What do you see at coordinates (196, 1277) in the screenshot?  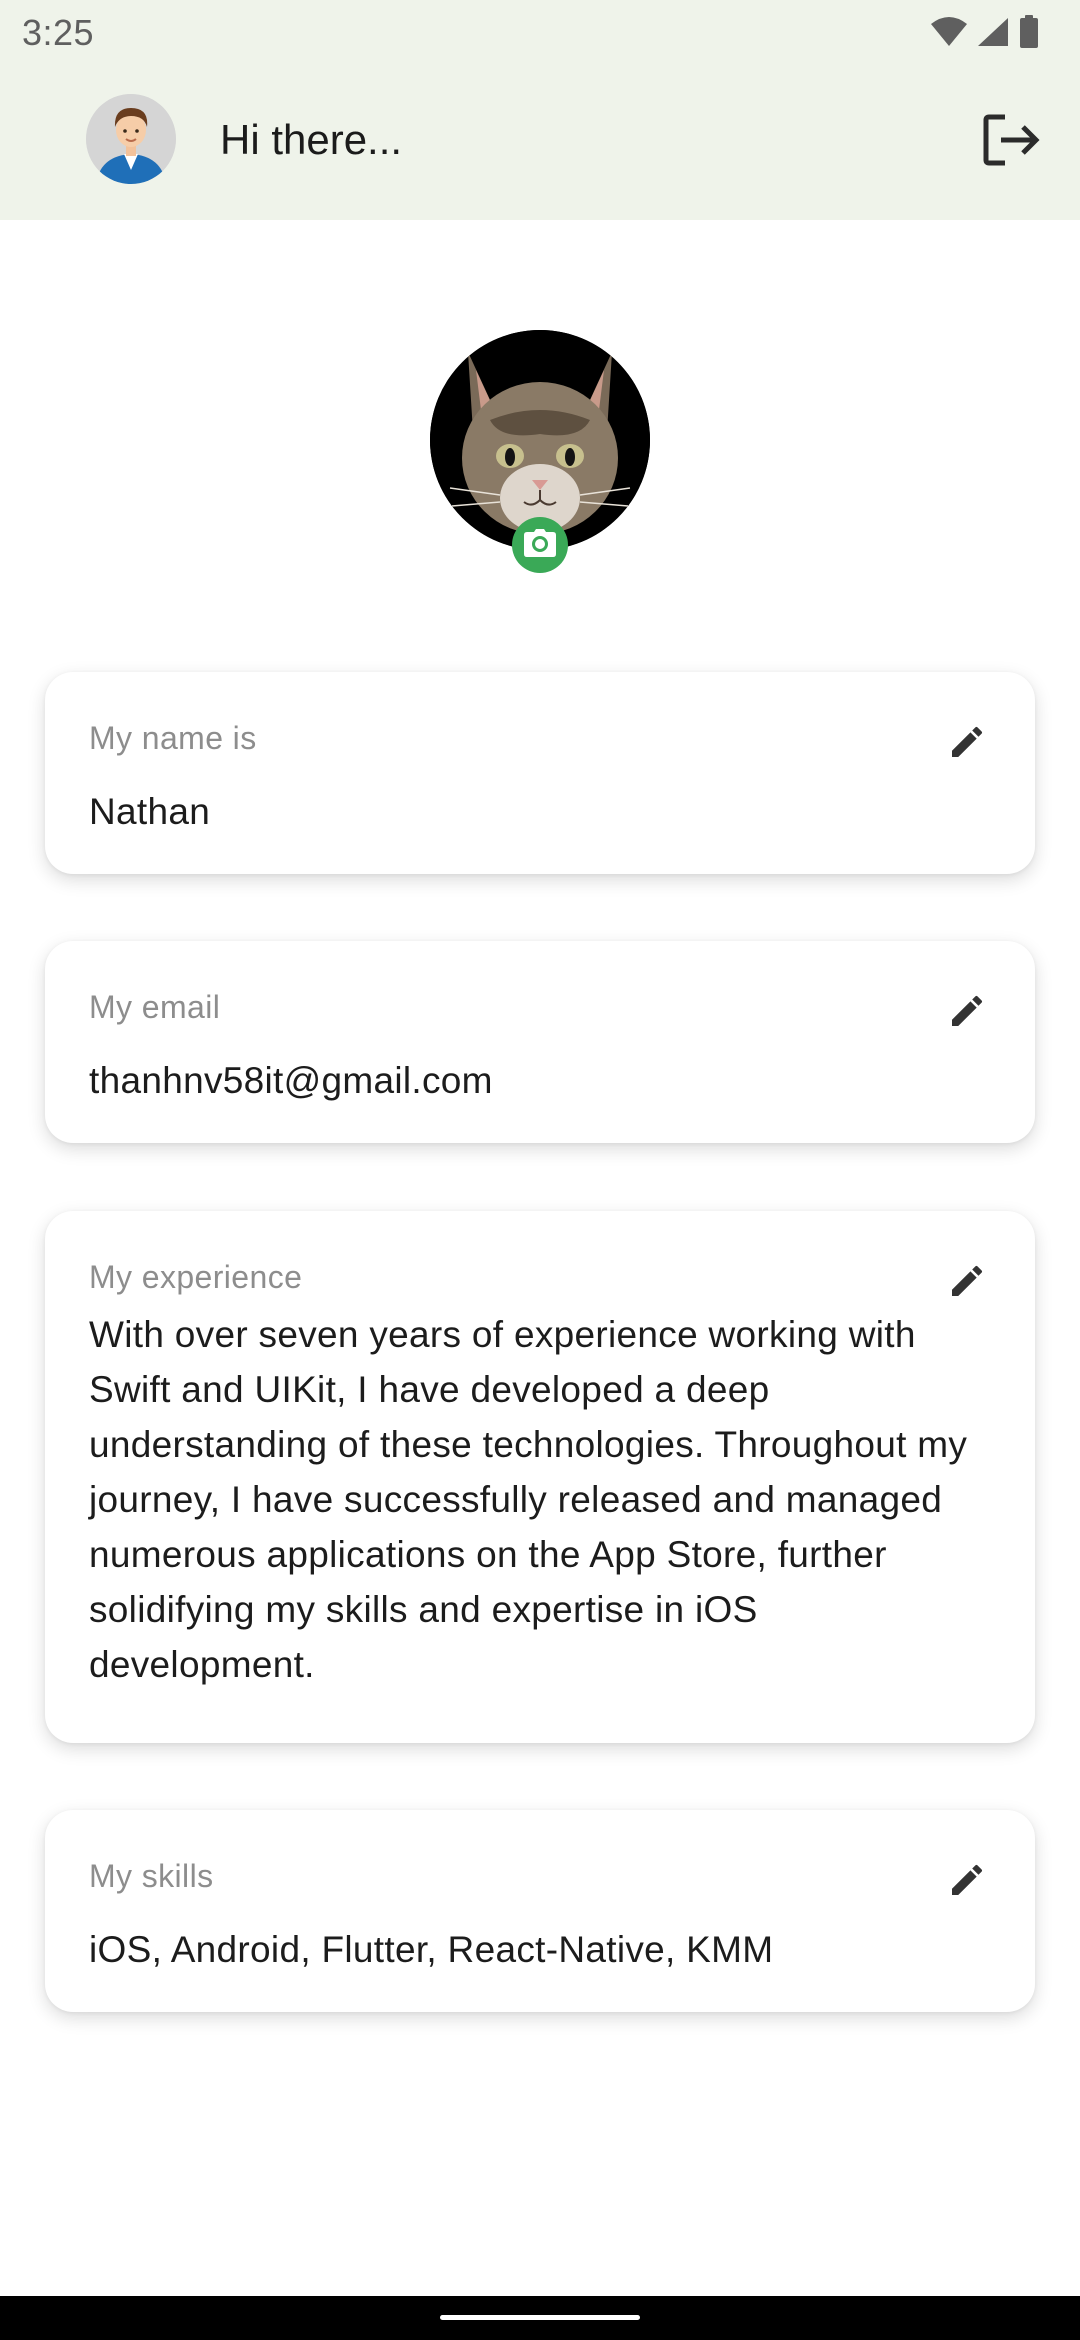 I see `experience-label: My experience` at bounding box center [196, 1277].